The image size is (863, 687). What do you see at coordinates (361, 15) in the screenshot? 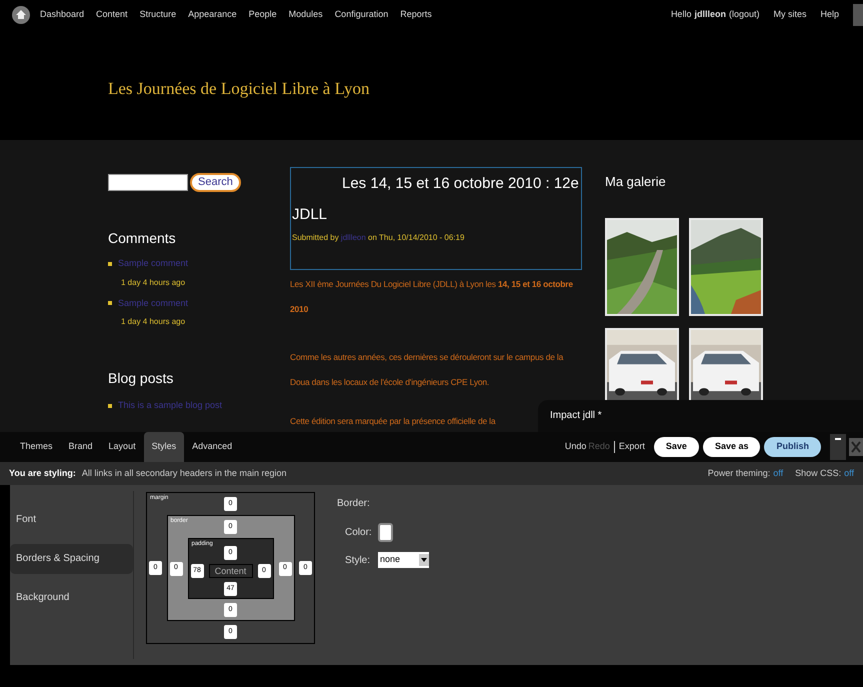
I see `menu-link: Configuration` at bounding box center [361, 15].